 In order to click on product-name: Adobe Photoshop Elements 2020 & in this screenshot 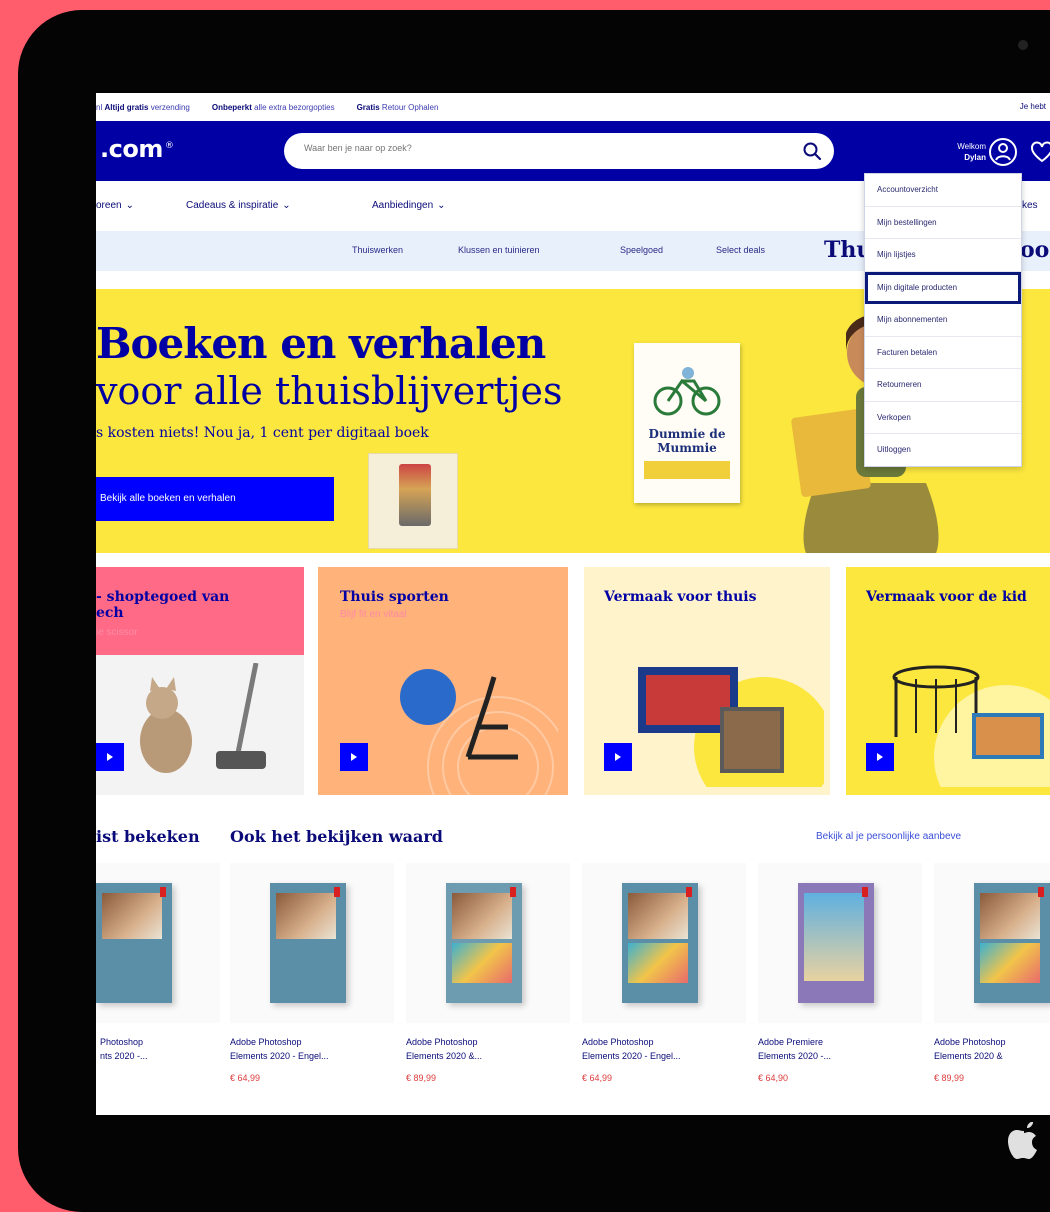, I will do `click(970, 1049)`.